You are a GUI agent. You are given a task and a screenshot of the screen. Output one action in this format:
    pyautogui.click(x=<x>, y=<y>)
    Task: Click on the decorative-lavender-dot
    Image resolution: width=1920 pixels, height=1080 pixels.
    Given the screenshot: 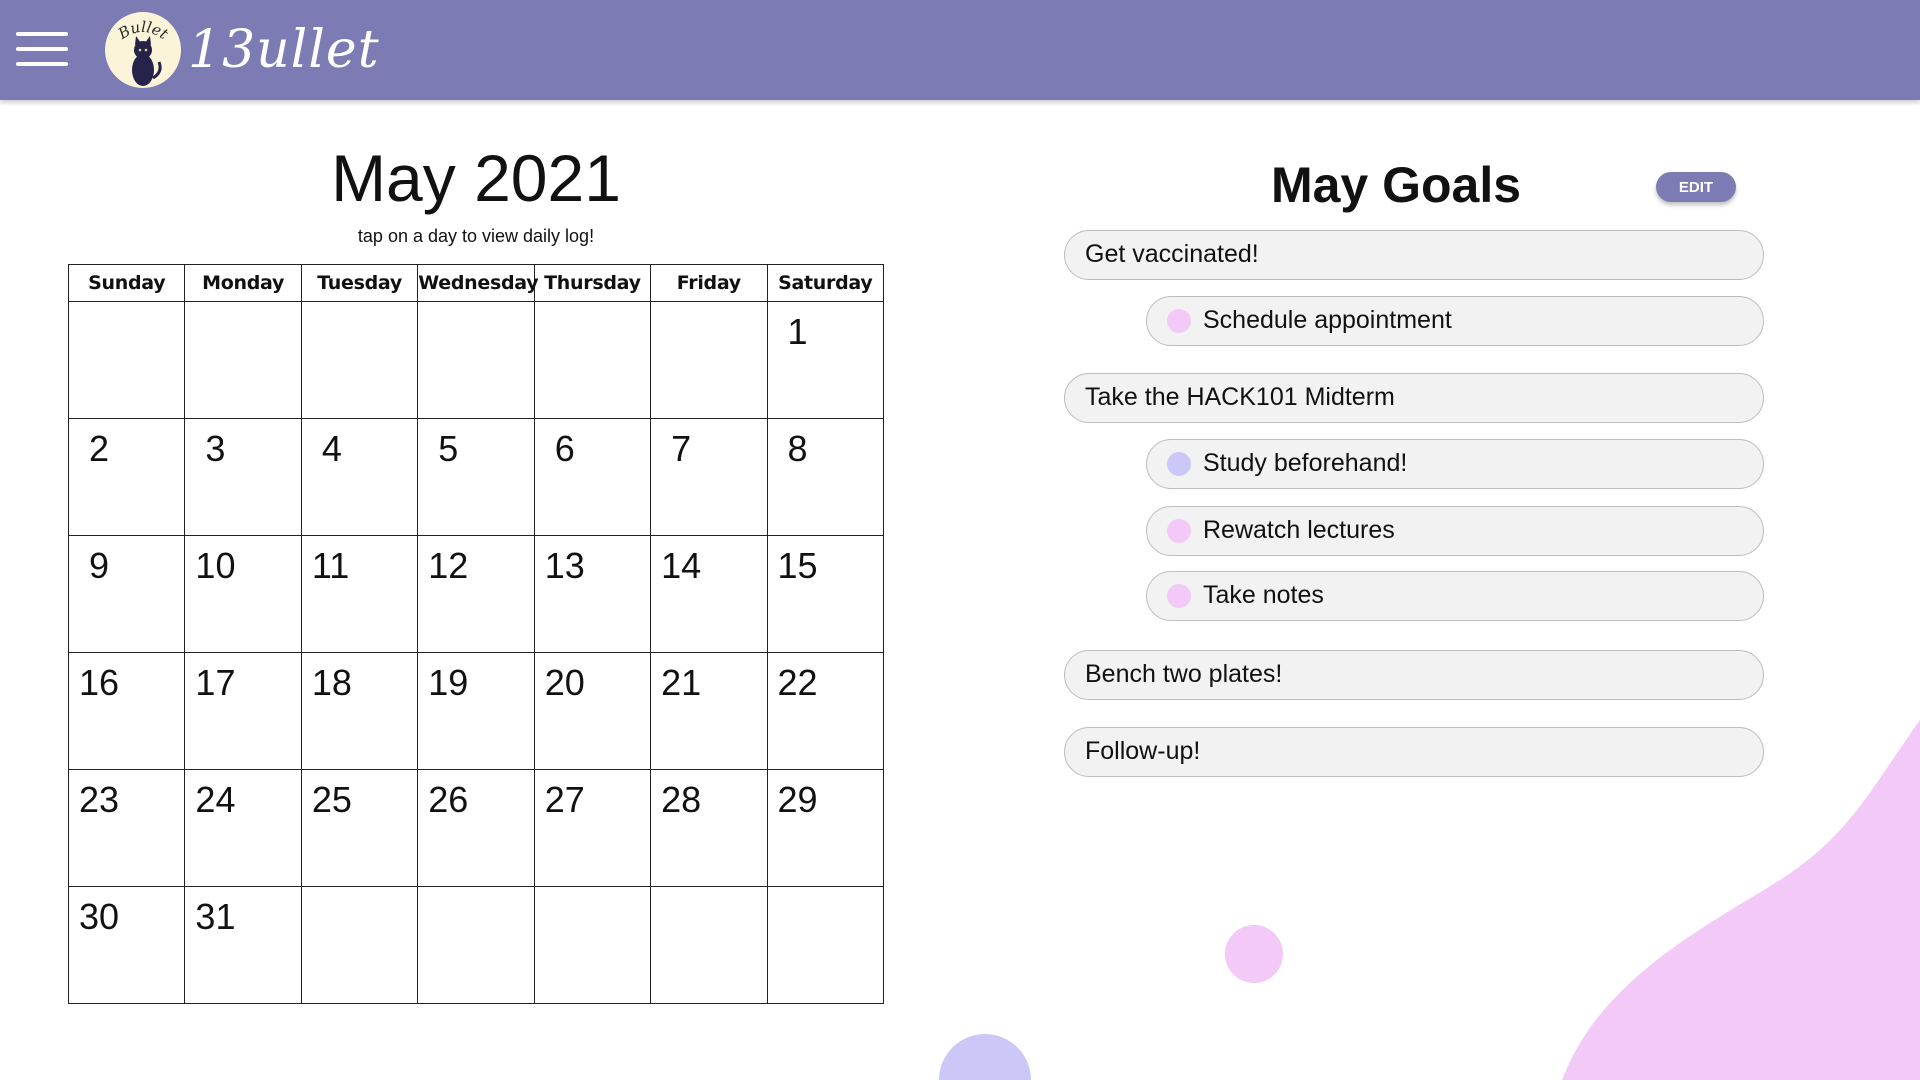 What is the action you would take?
    pyautogui.click(x=985, y=1057)
    